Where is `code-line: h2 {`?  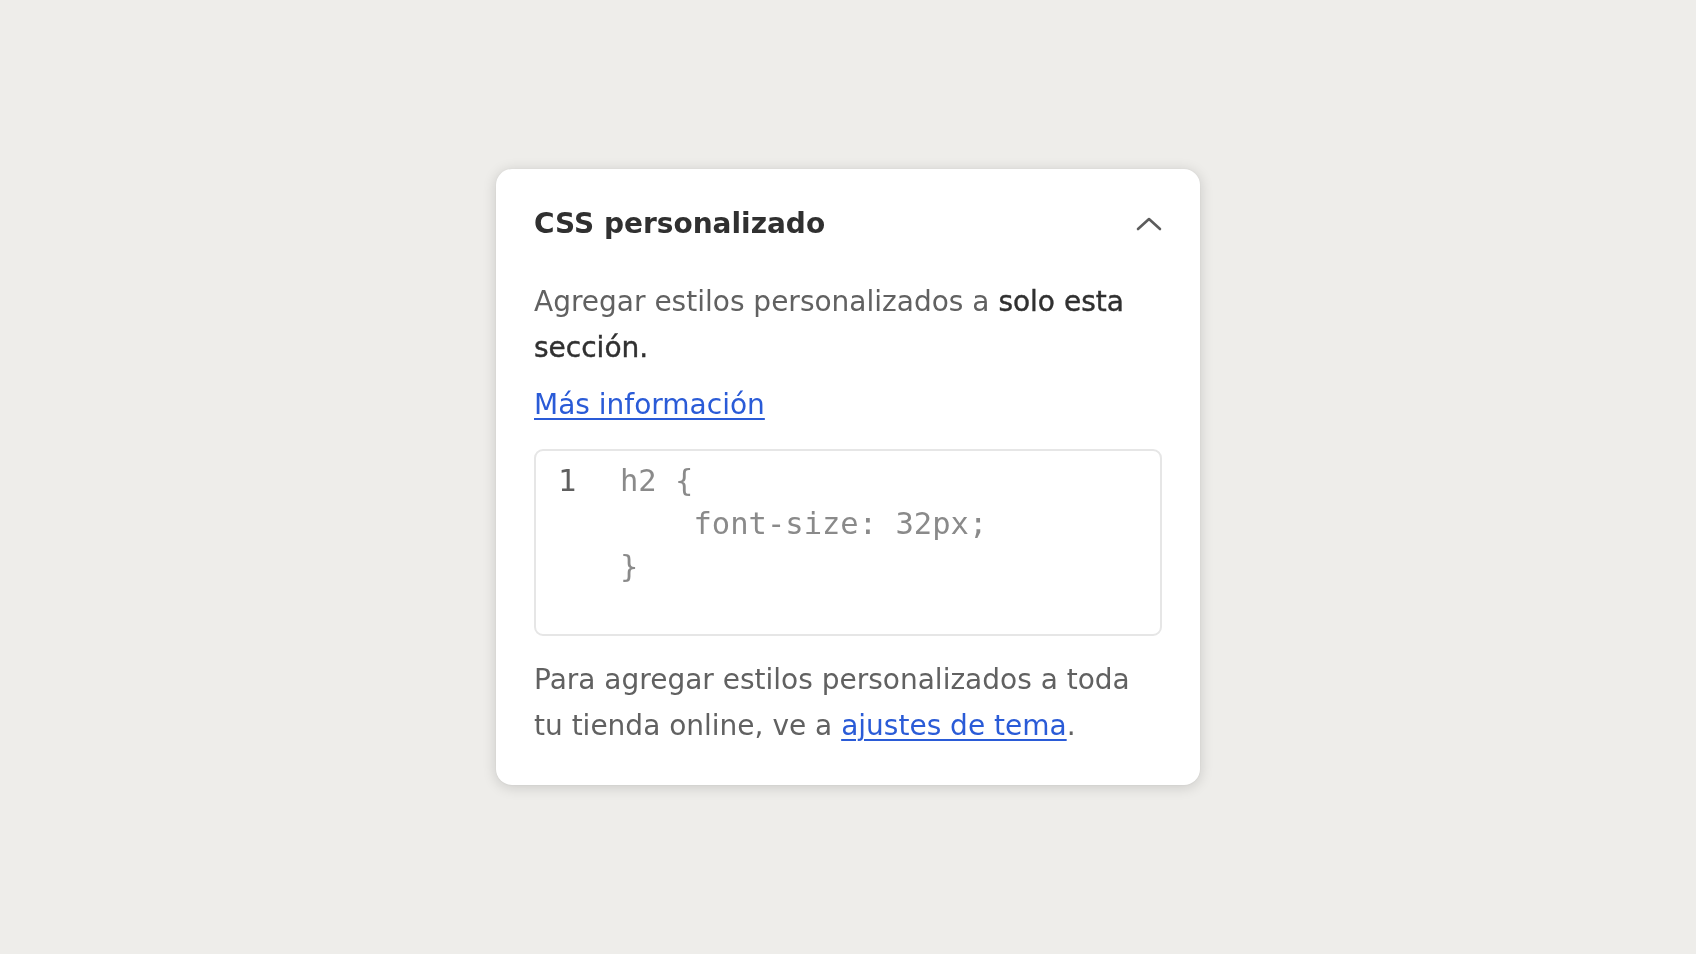
code-line: h2 { is located at coordinates (657, 481).